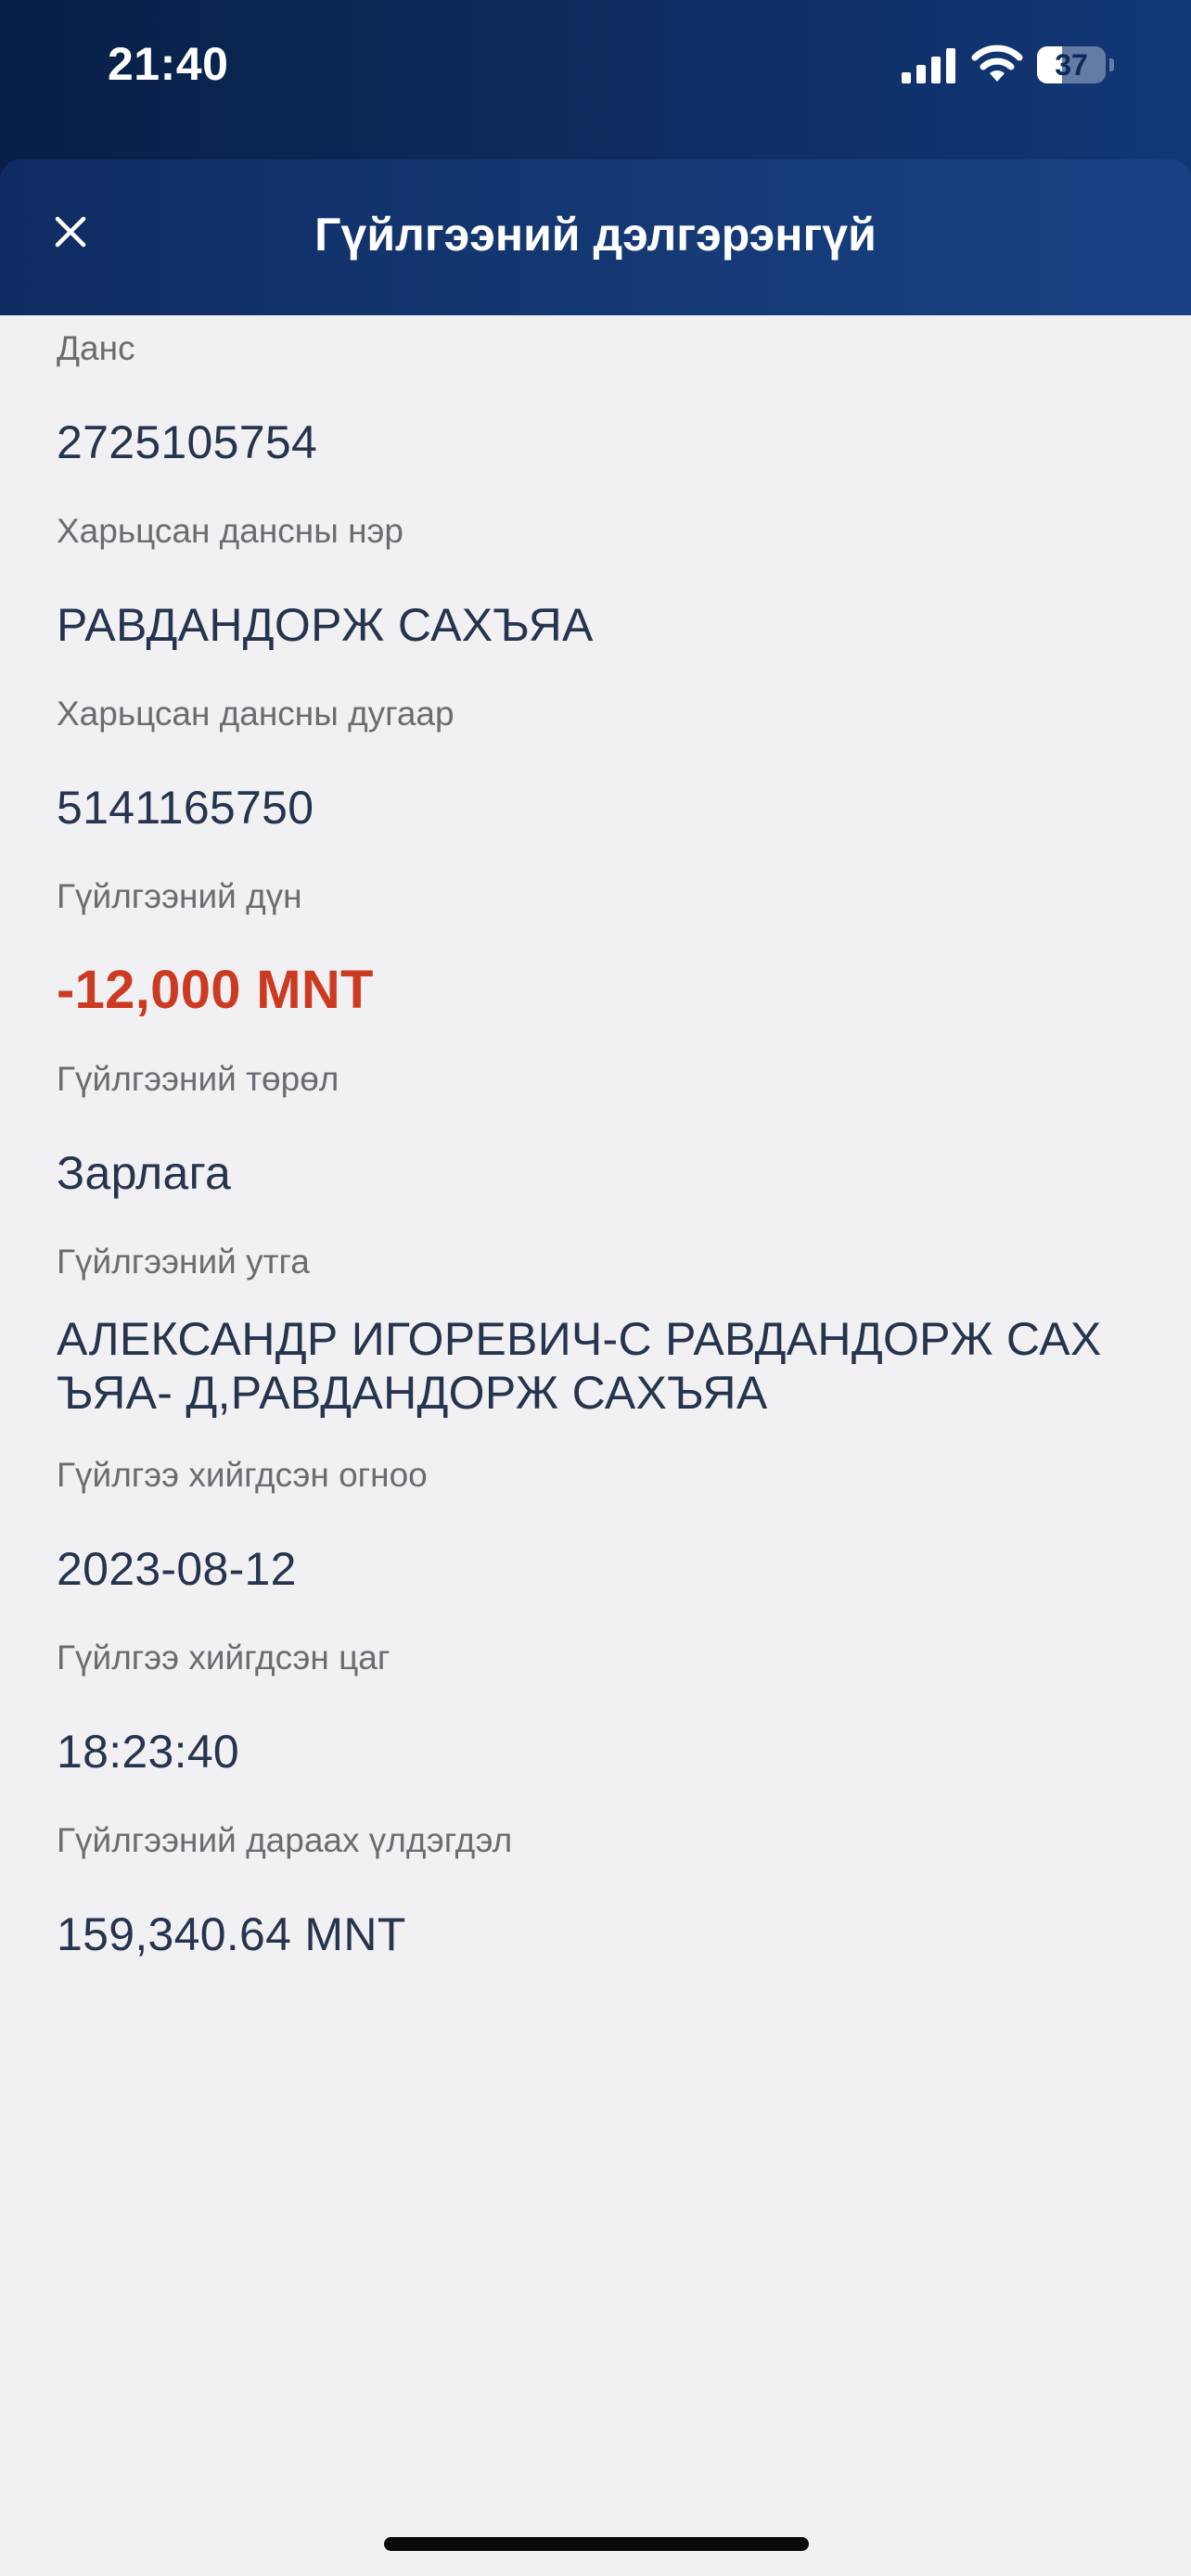 This screenshot has width=1191, height=2576. Describe the element at coordinates (224, 1658) in the screenshot. I see `time-label: Гүйлгээ хийгдсэн цаг` at that location.